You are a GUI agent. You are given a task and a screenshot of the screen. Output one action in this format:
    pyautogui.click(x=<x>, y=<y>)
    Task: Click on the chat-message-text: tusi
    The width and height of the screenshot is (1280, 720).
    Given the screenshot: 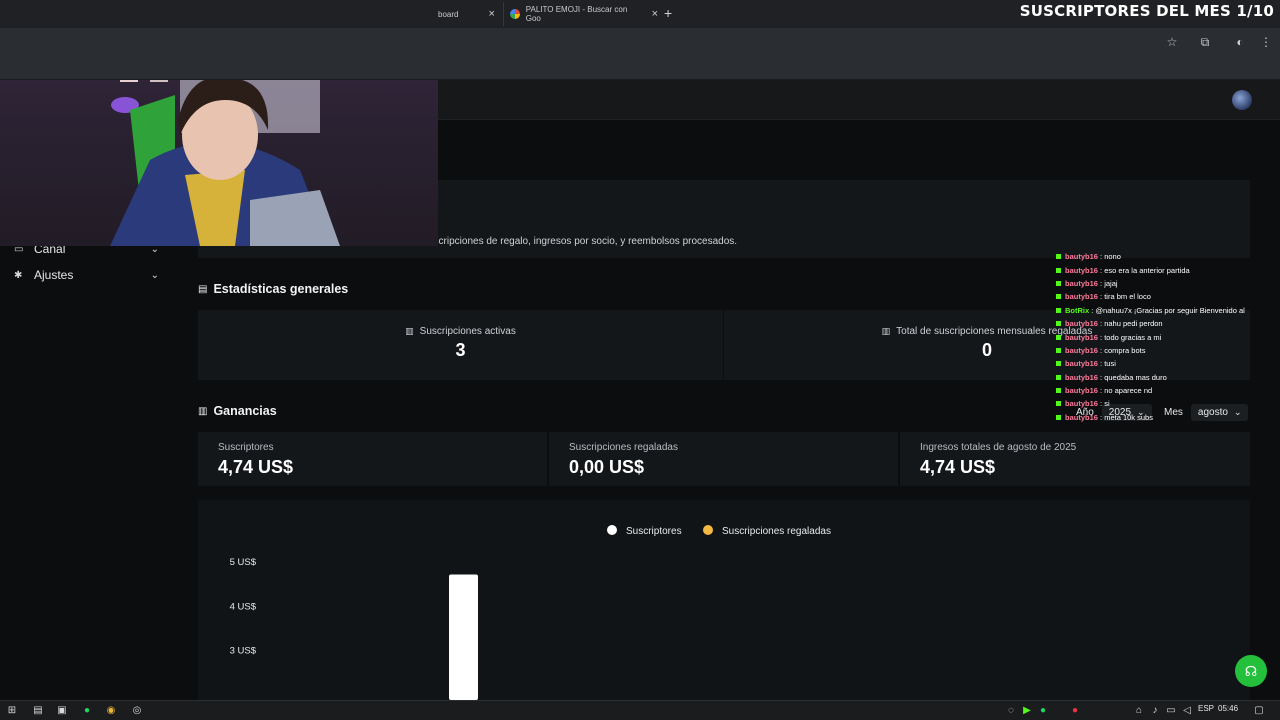 What is the action you would take?
    pyautogui.click(x=1110, y=364)
    